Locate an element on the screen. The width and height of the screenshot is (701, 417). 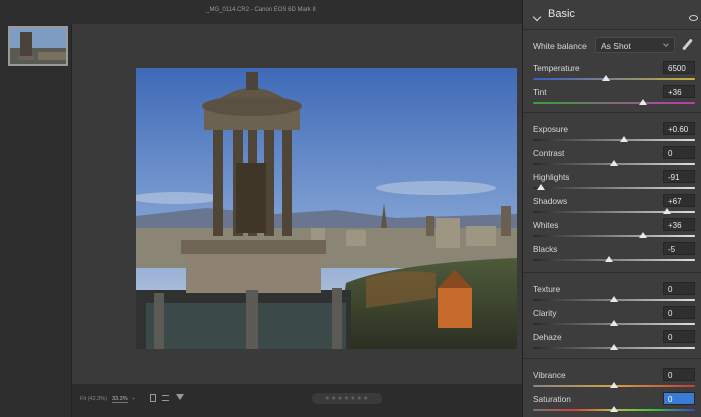
highlights-slider-track is located at coordinates (614, 188).